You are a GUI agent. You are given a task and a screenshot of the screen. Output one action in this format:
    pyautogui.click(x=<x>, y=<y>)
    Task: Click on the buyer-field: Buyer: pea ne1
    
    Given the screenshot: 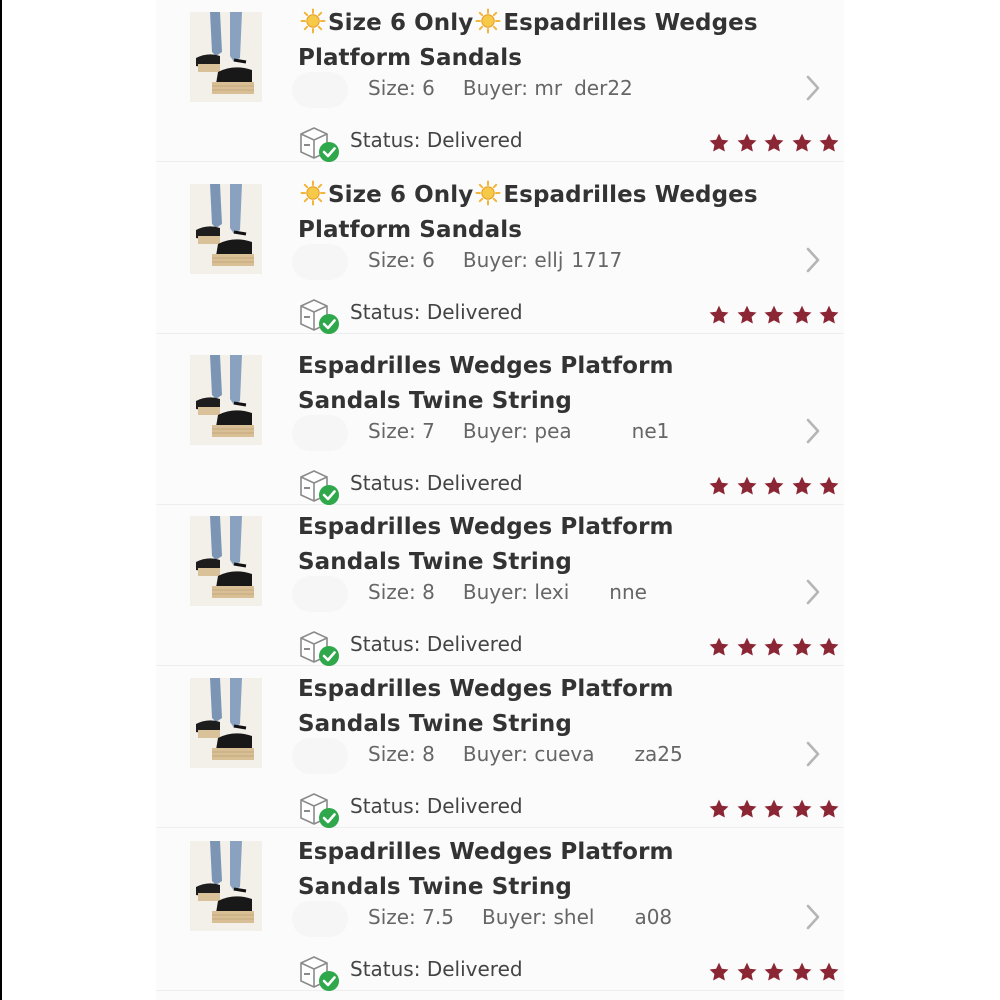 What is the action you would take?
    pyautogui.click(x=566, y=431)
    